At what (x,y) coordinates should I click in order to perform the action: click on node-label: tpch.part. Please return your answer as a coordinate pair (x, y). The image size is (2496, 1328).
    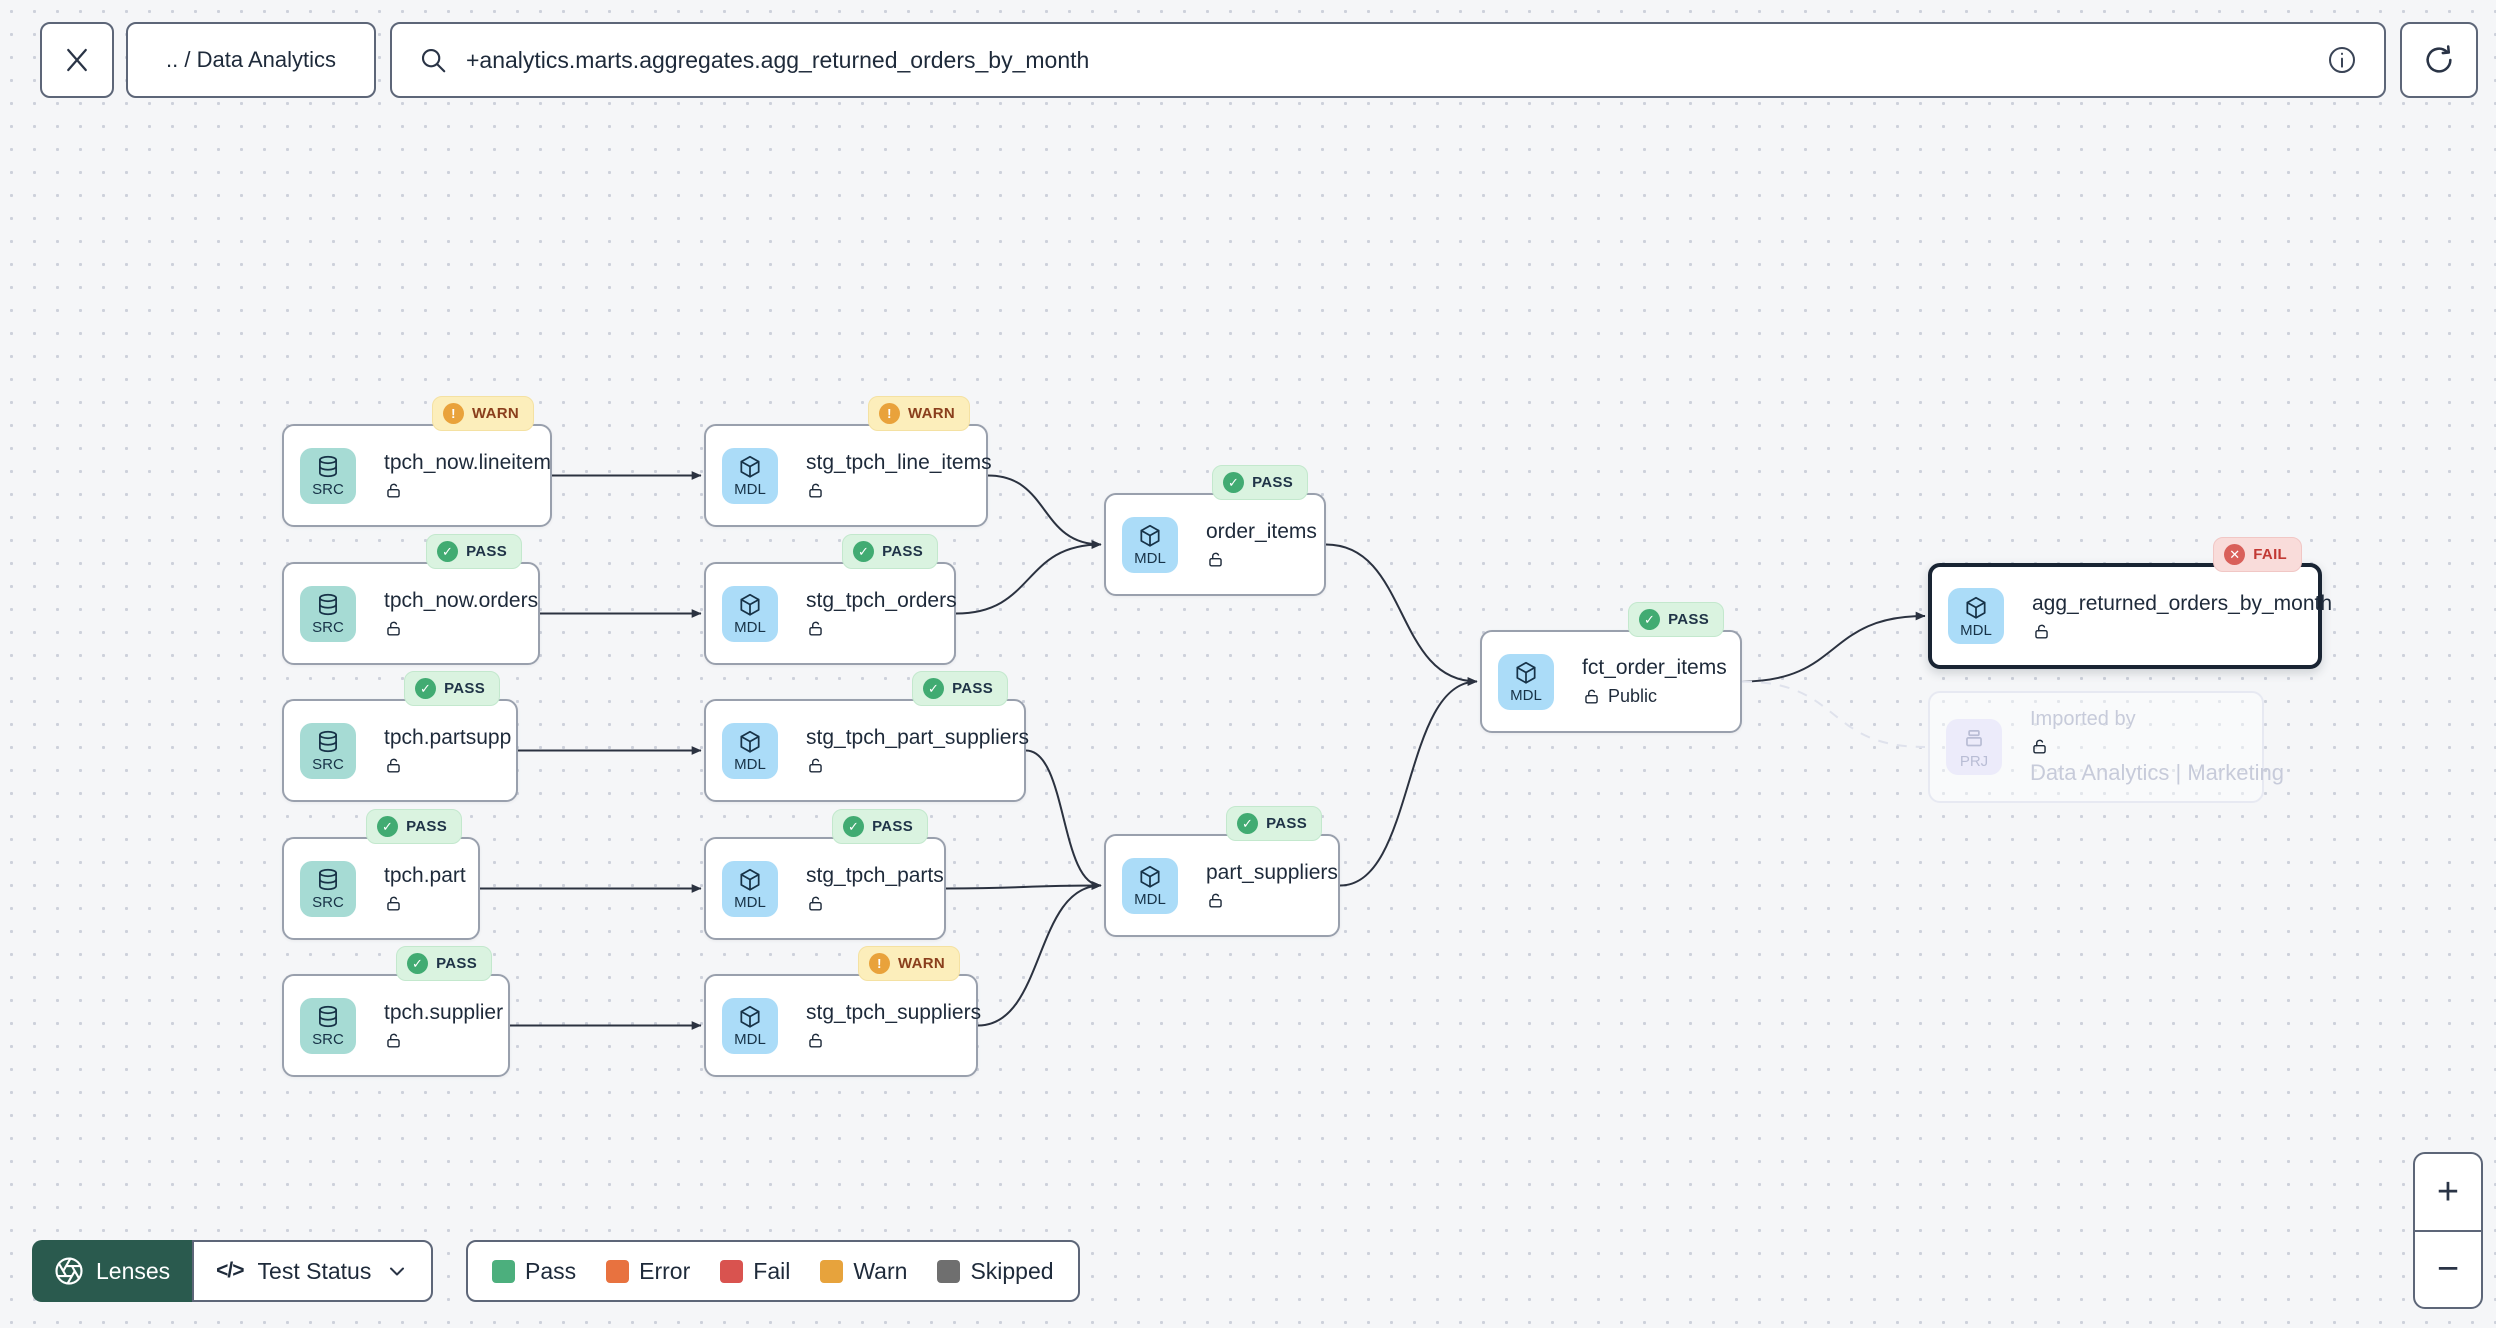
    Looking at the image, I should click on (425, 875).